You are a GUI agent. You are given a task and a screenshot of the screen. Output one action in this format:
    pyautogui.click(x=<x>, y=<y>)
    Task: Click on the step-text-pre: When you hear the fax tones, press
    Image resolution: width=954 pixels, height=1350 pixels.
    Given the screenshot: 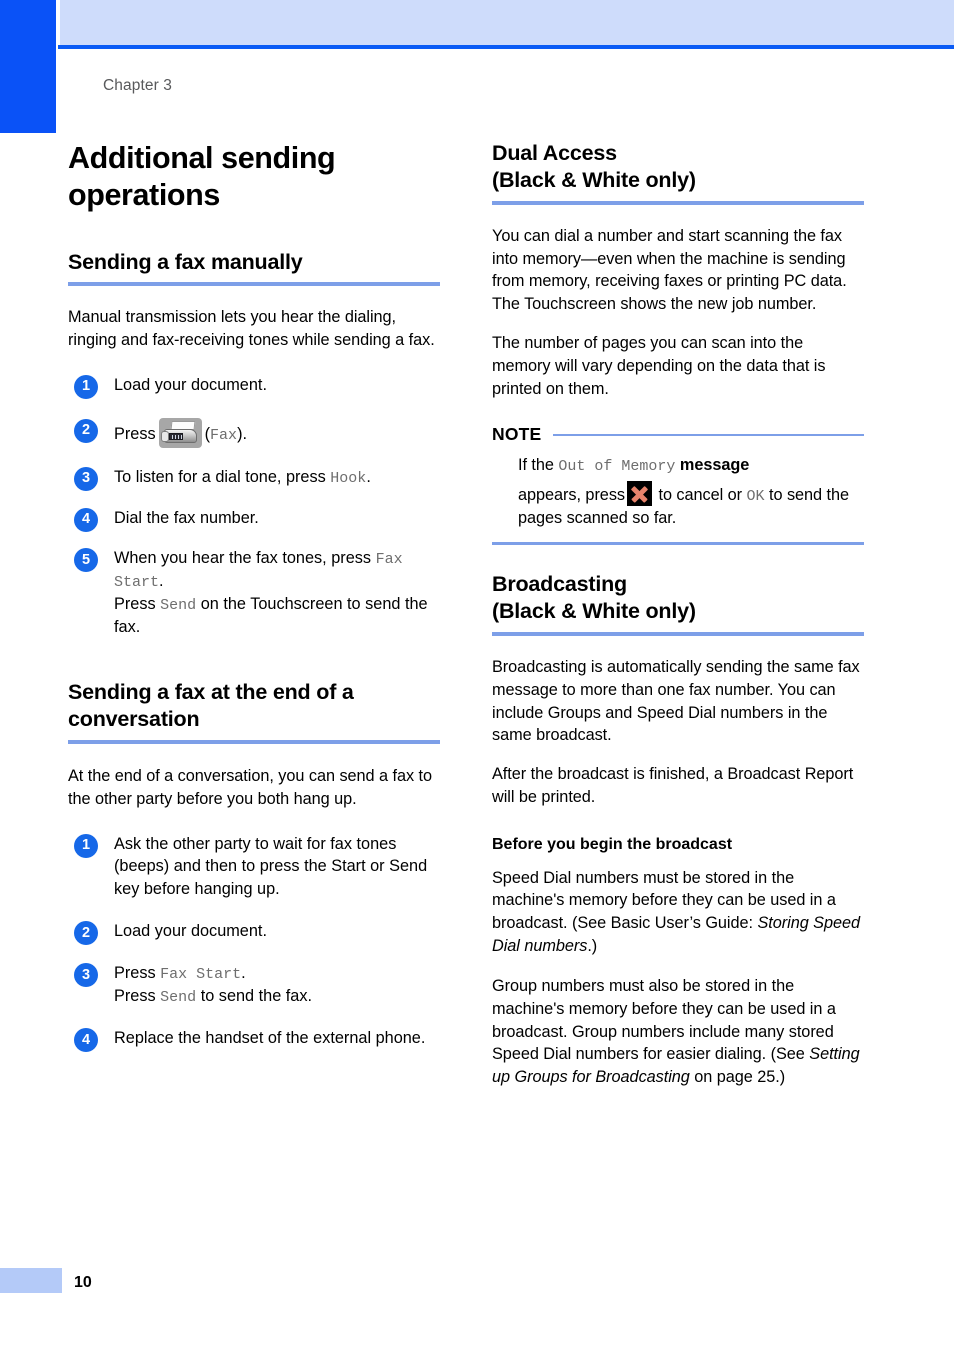 What is the action you would take?
    pyautogui.click(x=245, y=558)
    